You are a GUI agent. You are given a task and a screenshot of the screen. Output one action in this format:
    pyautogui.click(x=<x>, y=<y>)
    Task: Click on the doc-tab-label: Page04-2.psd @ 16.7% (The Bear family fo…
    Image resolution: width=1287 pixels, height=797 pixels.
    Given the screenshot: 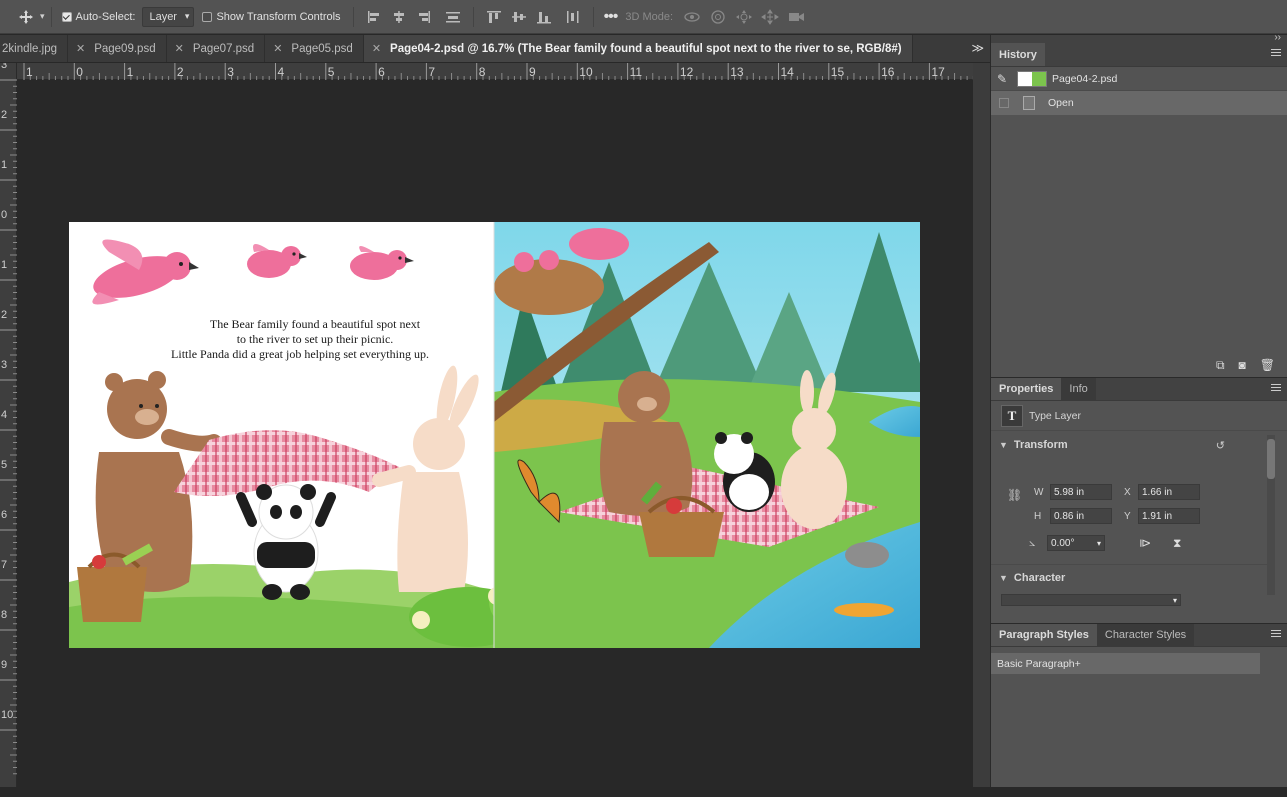 What is the action you would take?
    pyautogui.click(x=646, y=48)
    